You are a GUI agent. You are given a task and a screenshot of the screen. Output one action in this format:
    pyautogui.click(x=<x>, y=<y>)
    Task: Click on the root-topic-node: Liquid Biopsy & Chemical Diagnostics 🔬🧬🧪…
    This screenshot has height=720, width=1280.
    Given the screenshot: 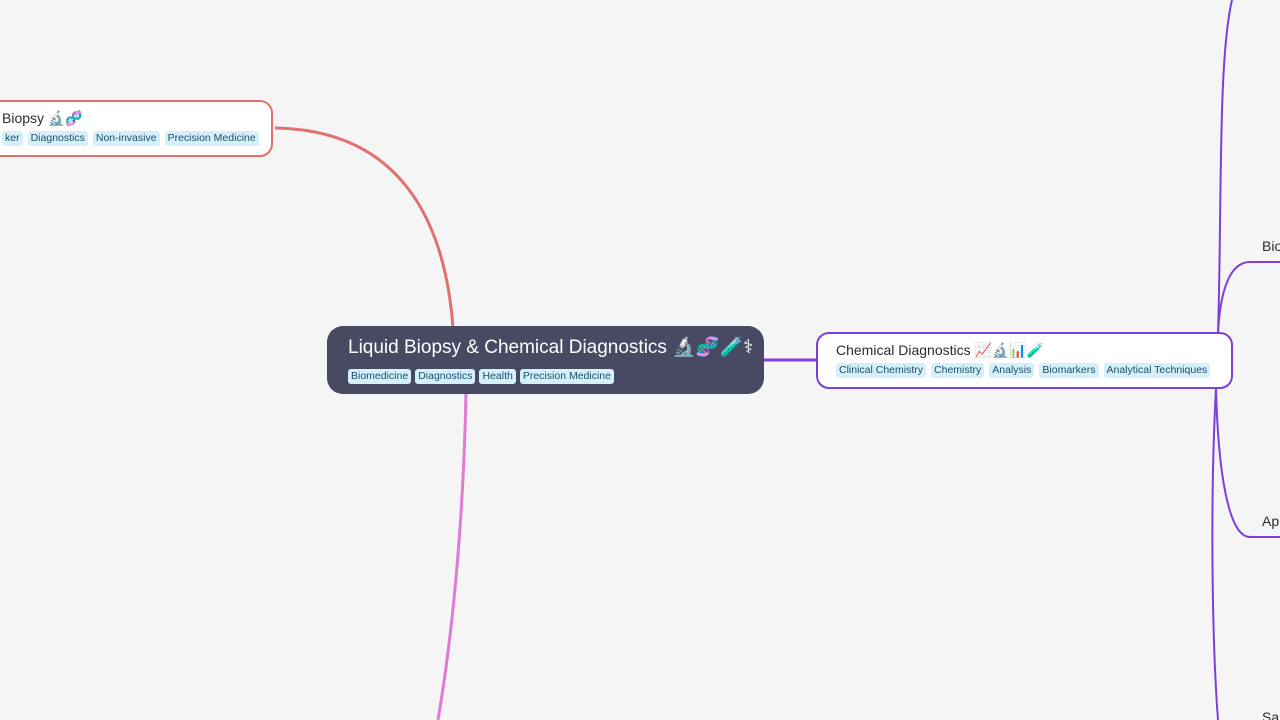 What is the action you would take?
    pyautogui.click(x=545, y=360)
    